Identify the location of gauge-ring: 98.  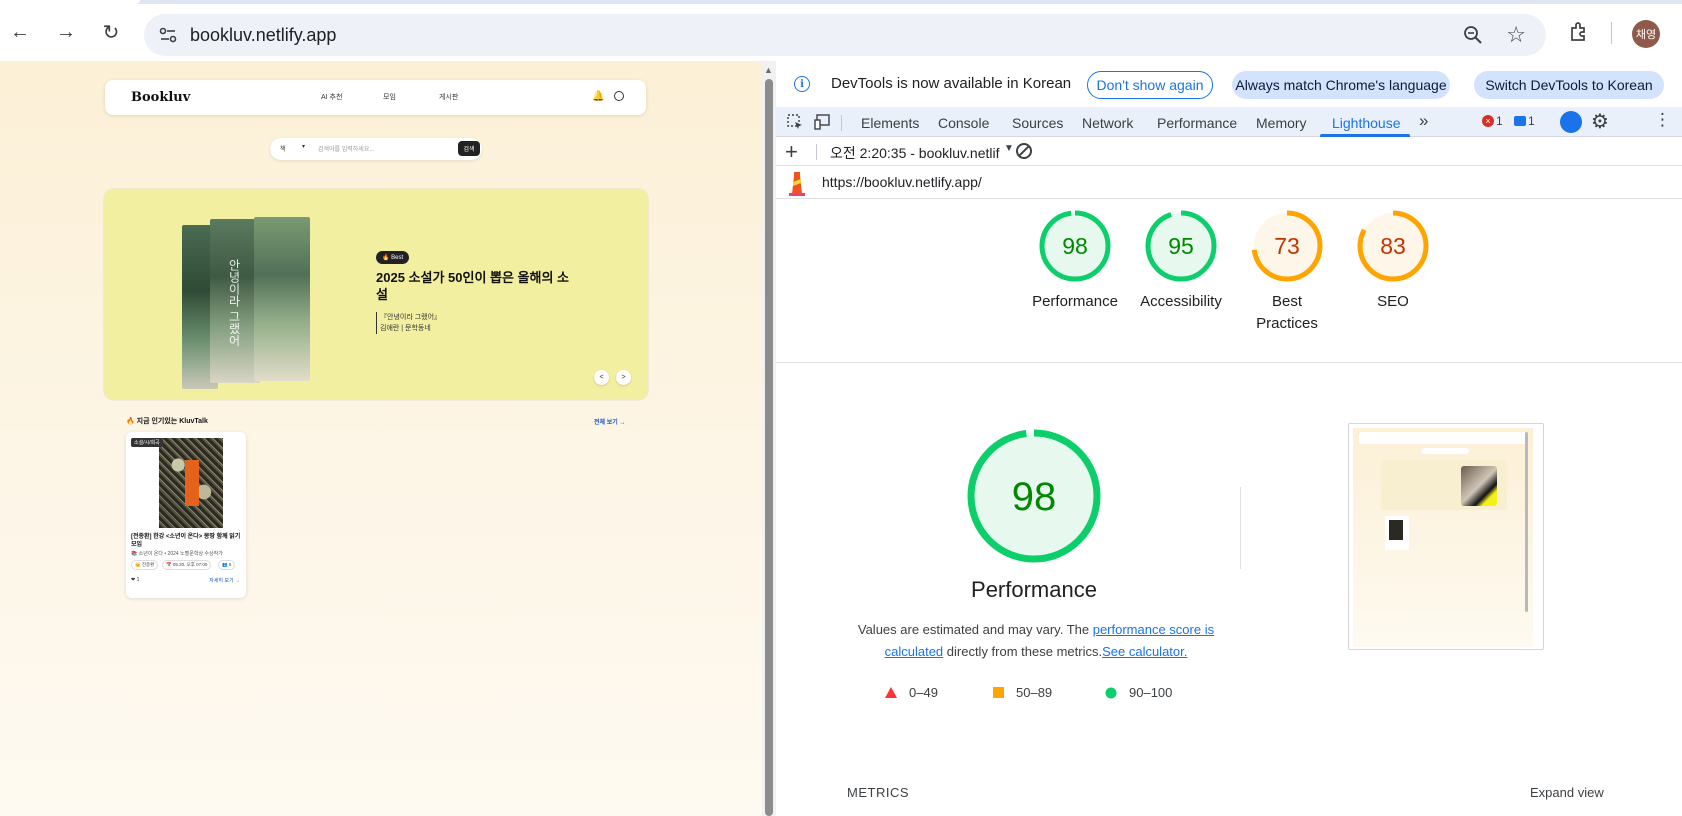
(1075, 246).